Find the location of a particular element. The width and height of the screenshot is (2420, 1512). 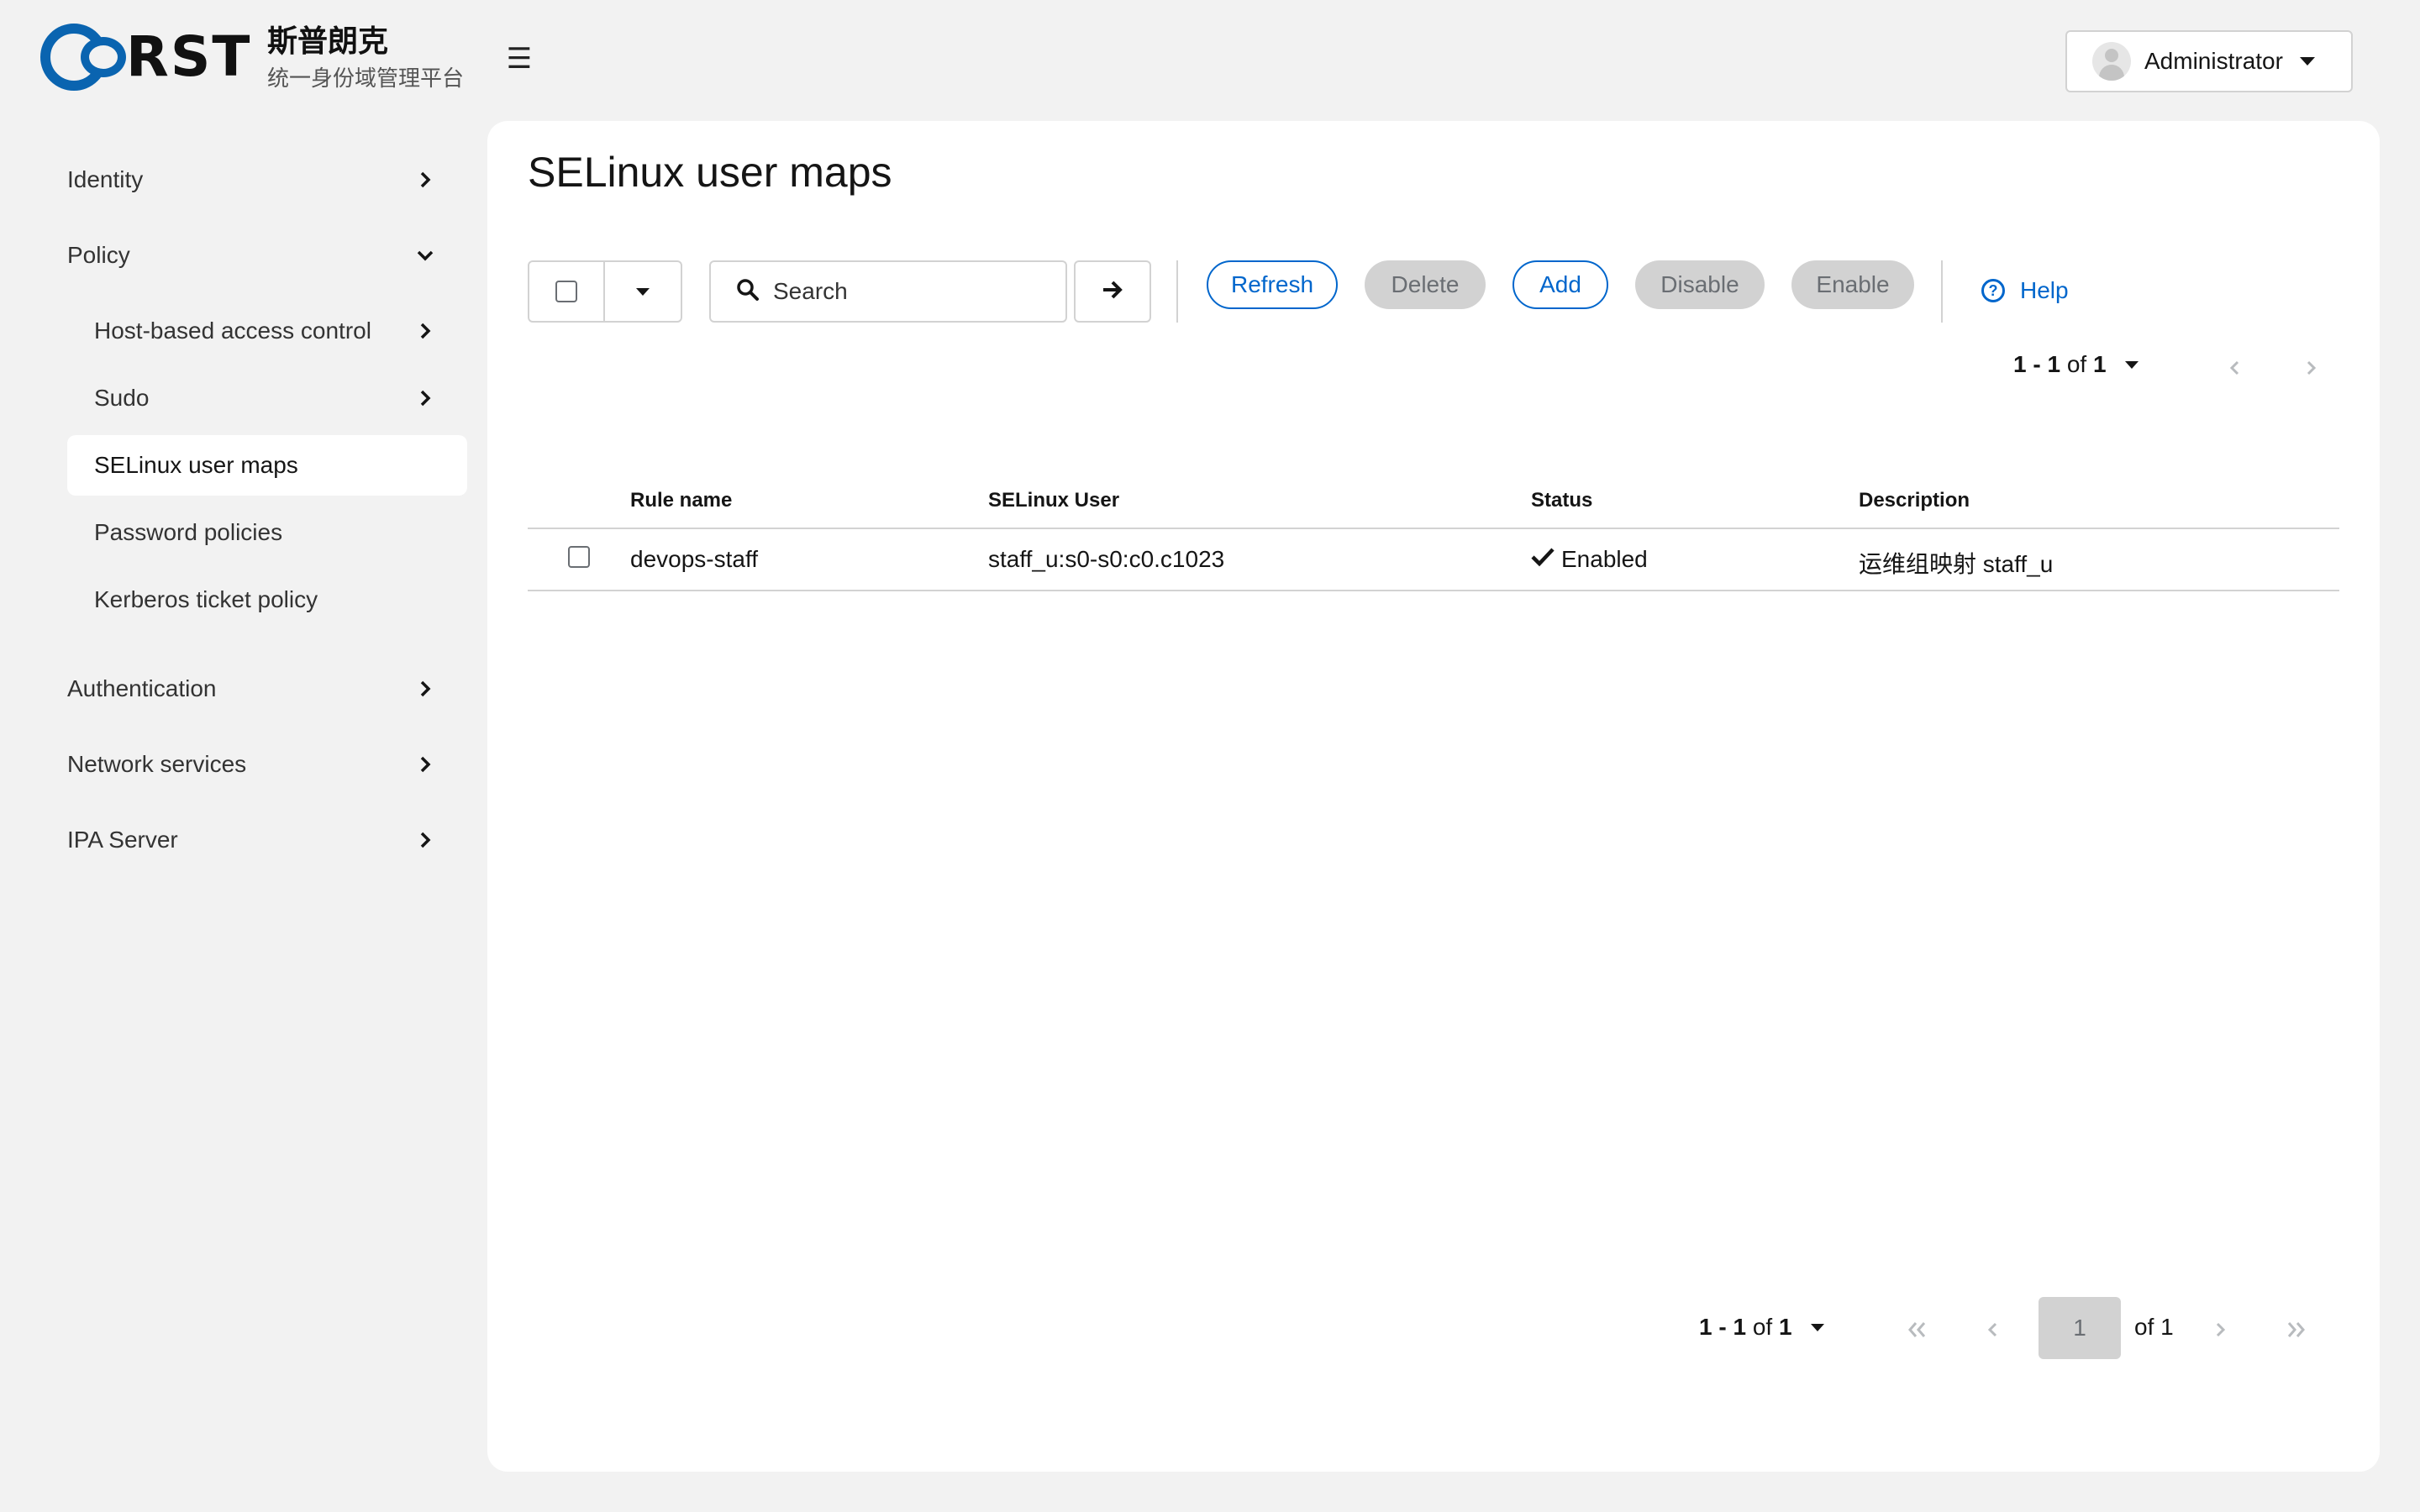

sidebar-item-label: Authentication is located at coordinates (142, 688).